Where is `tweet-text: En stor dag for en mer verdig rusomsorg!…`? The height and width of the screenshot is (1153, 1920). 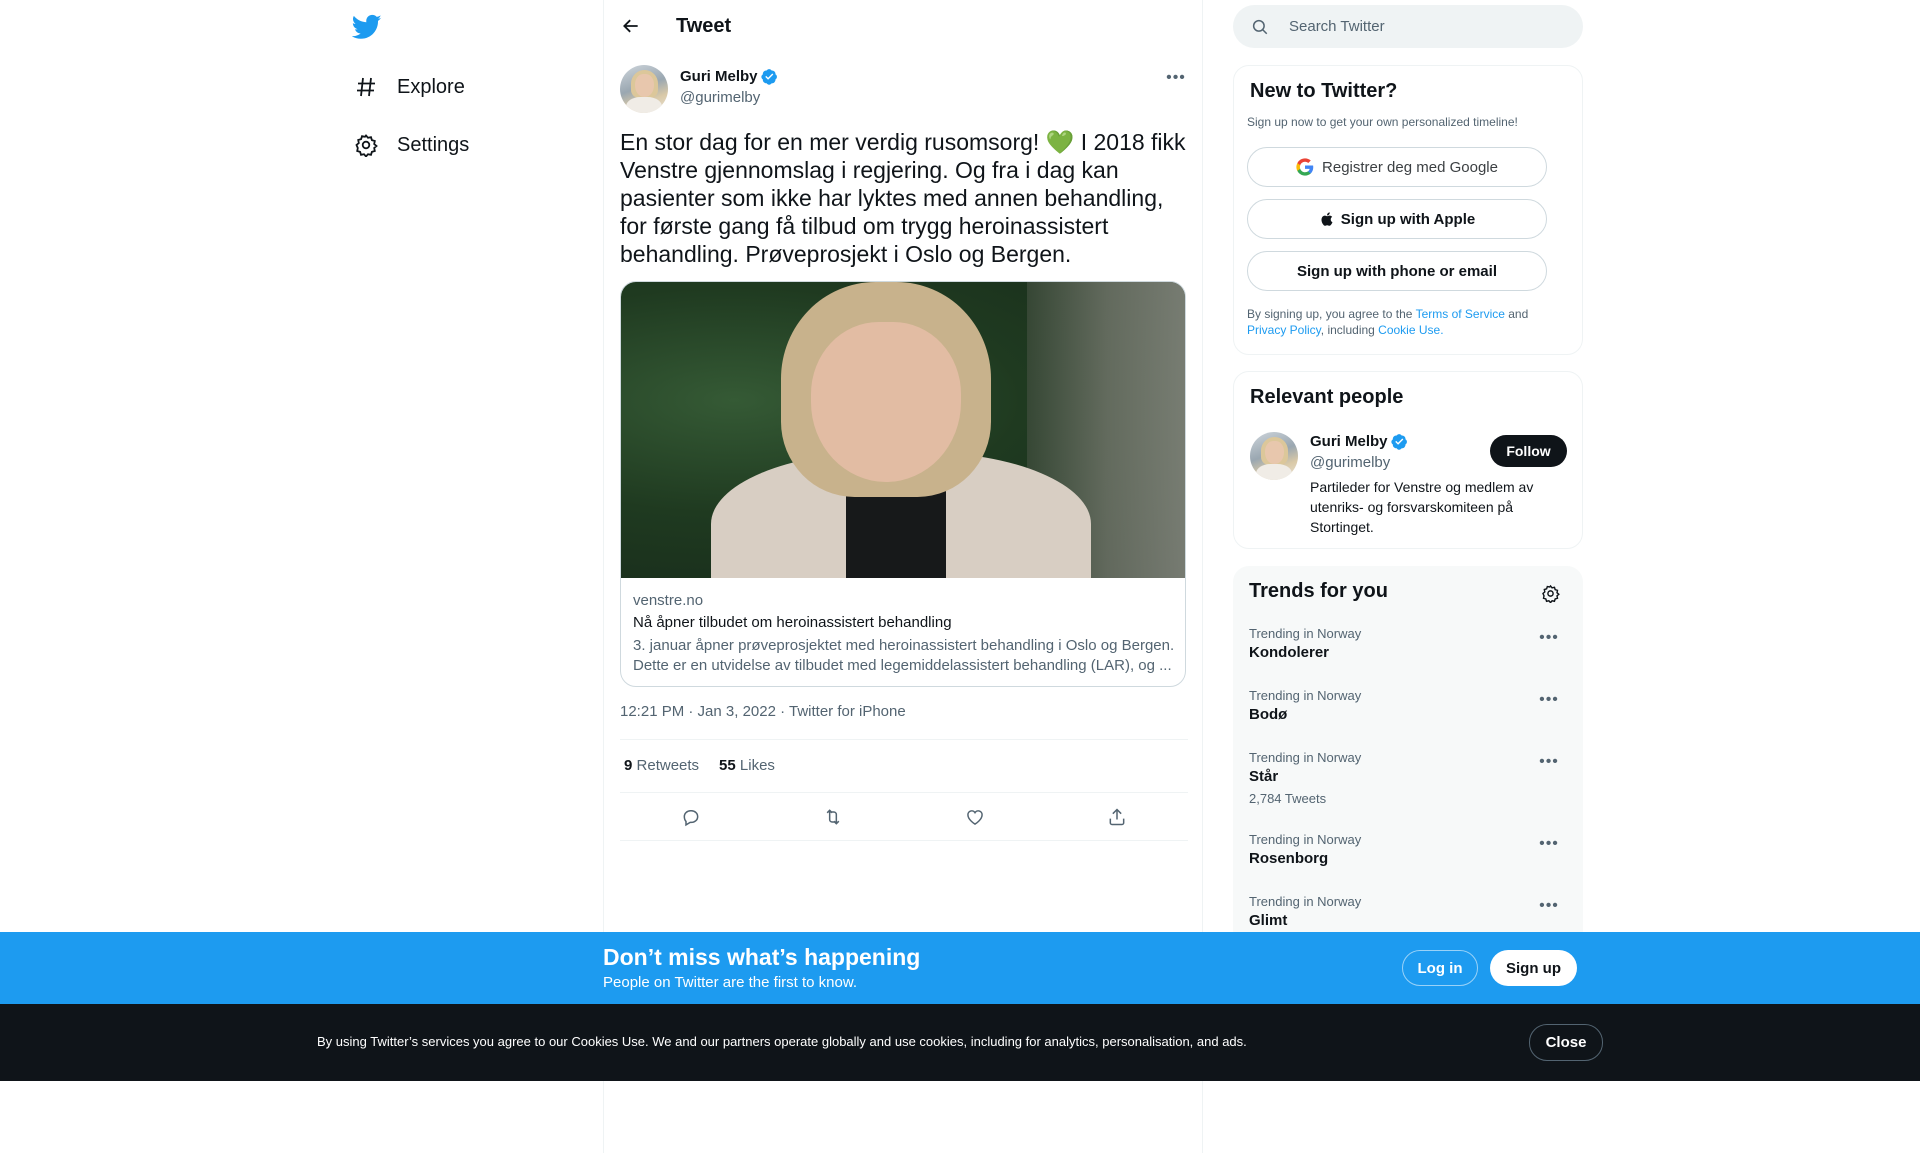 tweet-text: En stor dag for en mer verdig rusomsorg!… is located at coordinates (903, 198).